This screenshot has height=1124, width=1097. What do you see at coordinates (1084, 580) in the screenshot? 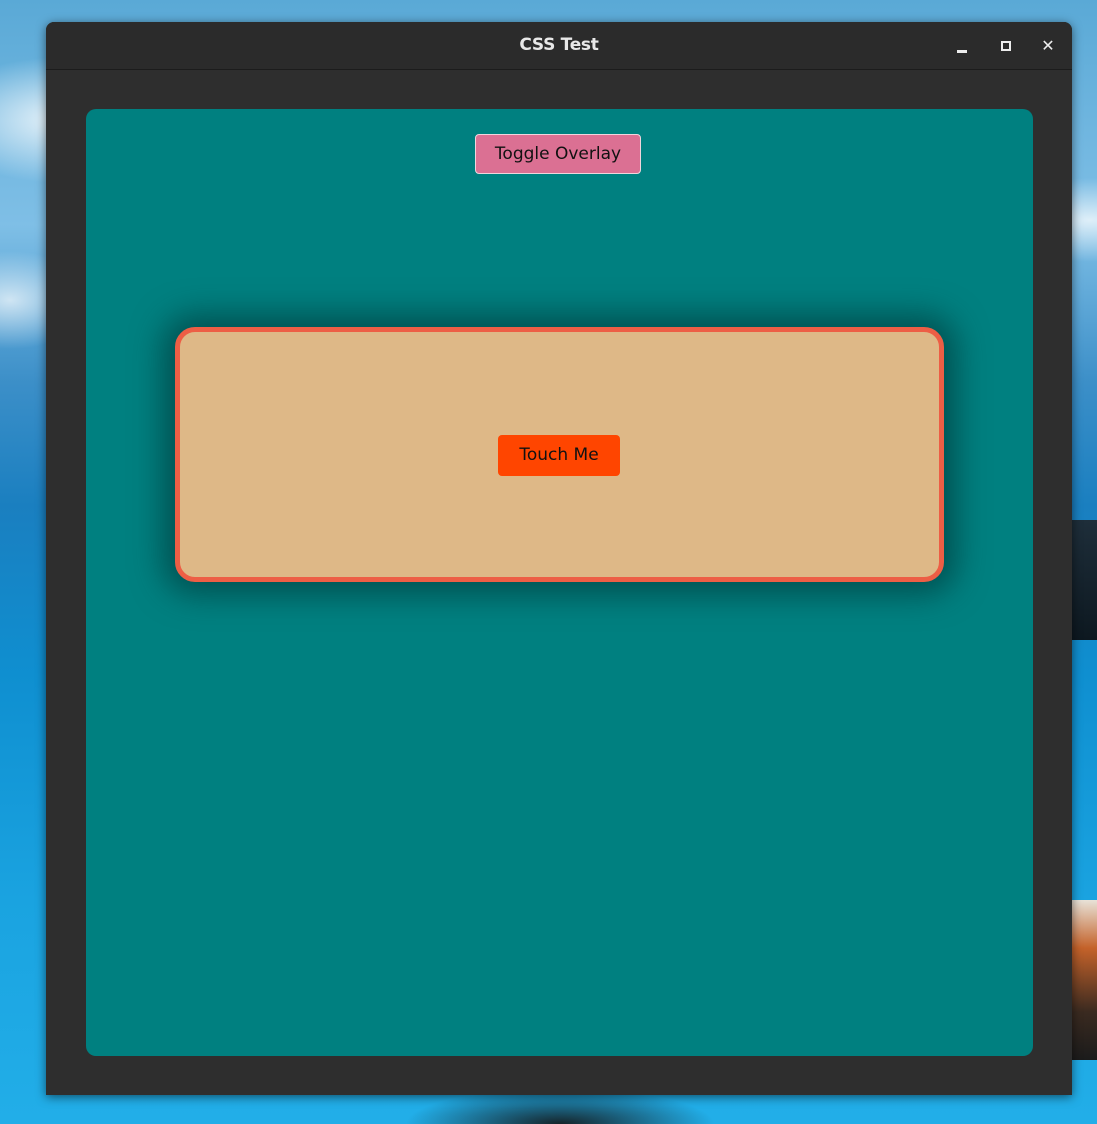
I see `wallpaper-boat-detail` at bounding box center [1084, 580].